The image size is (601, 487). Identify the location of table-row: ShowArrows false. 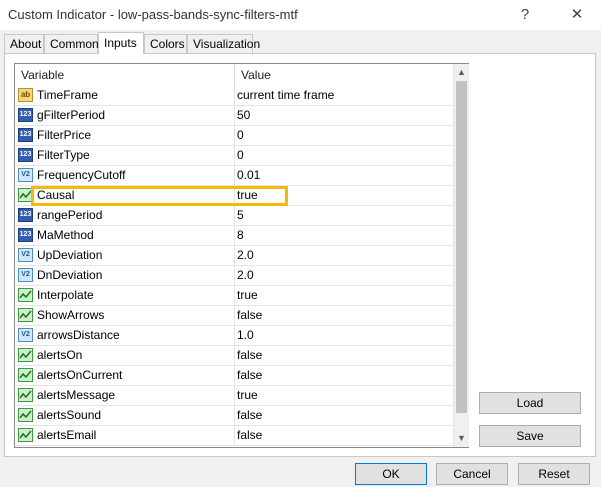
(234, 316).